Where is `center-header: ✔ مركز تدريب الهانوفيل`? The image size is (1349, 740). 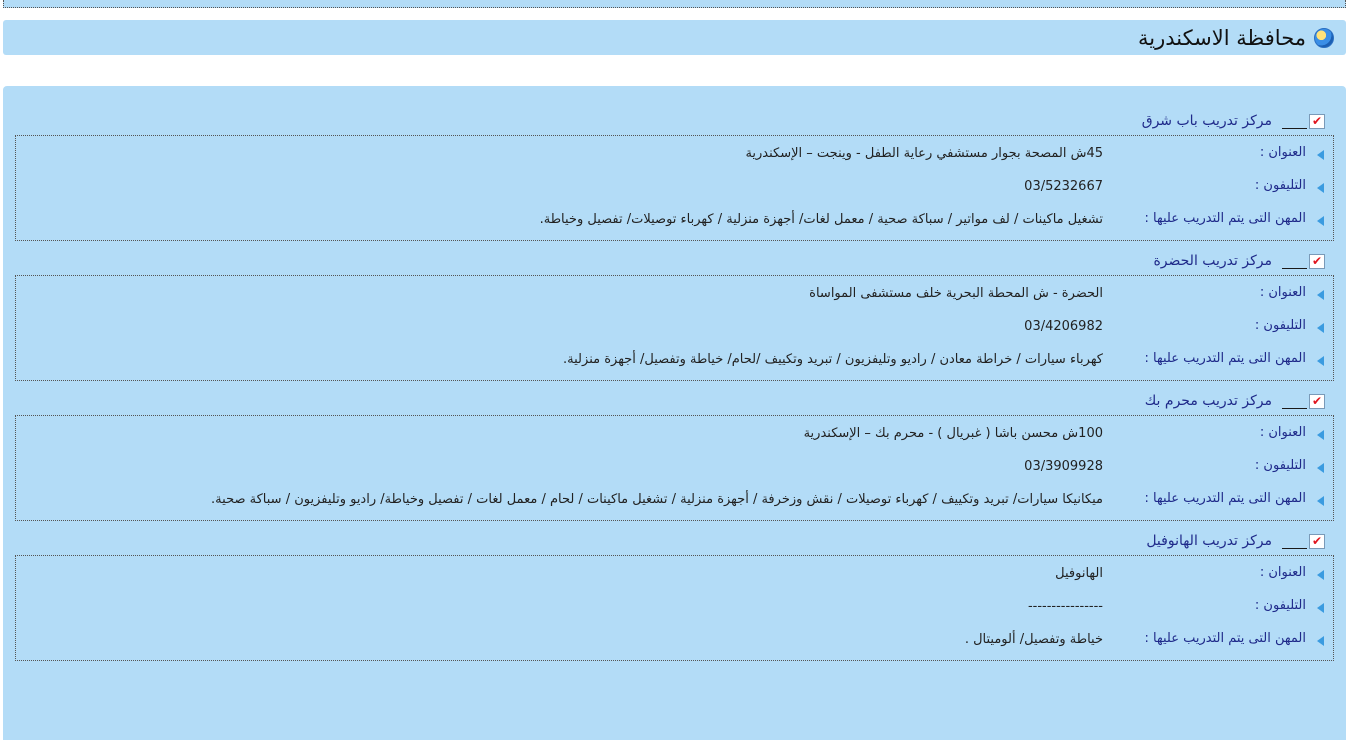 center-header: ✔ مركز تدريب الهانوفيل is located at coordinates (674, 541).